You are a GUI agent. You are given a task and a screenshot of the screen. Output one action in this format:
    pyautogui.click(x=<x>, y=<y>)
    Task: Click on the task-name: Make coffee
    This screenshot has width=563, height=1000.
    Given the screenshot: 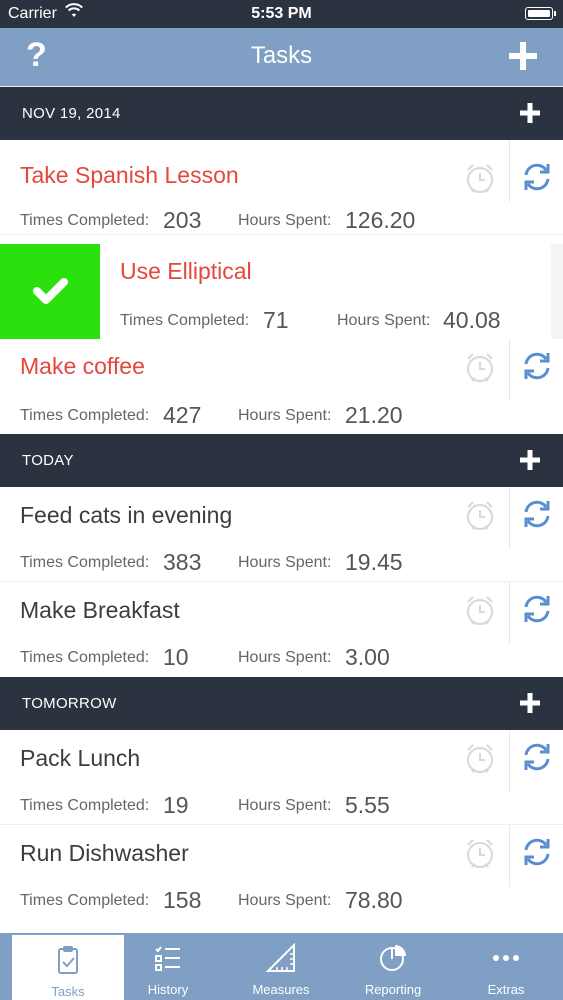 What is the action you would take?
    pyautogui.click(x=82, y=366)
    